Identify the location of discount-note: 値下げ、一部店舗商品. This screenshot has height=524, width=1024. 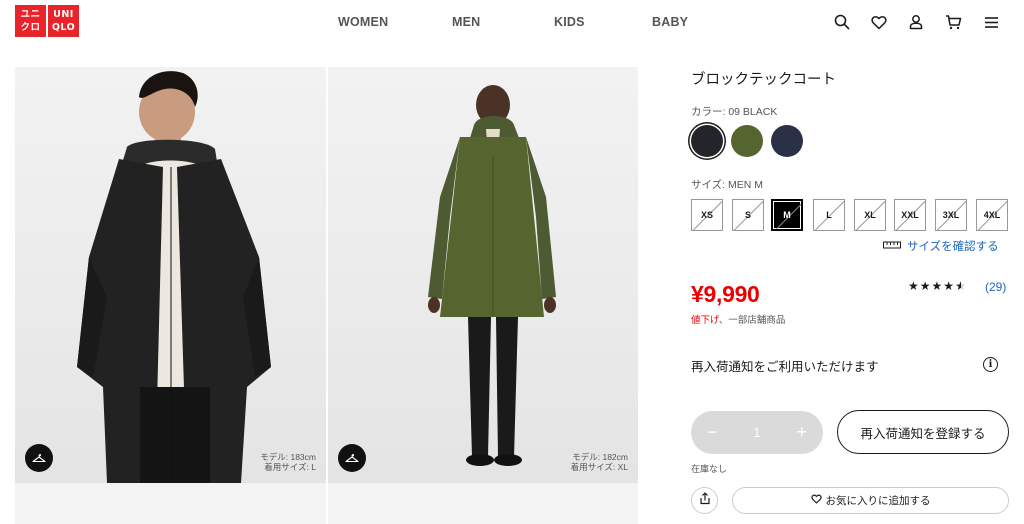
(738, 319).